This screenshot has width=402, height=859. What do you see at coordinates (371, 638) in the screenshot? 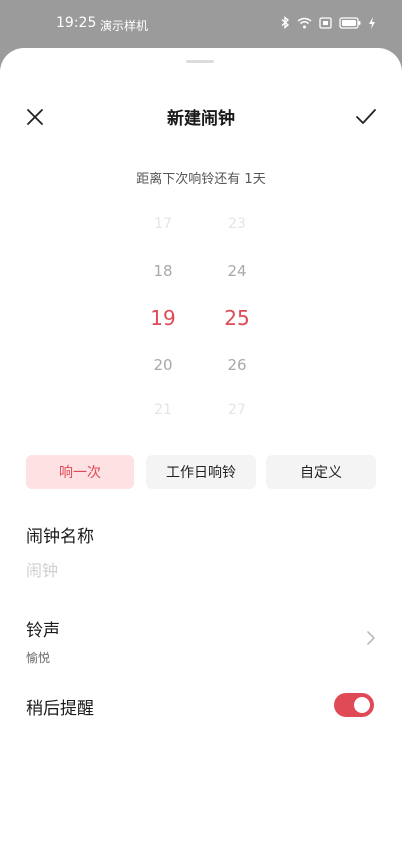
I see `chevron-right-icon` at bounding box center [371, 638].